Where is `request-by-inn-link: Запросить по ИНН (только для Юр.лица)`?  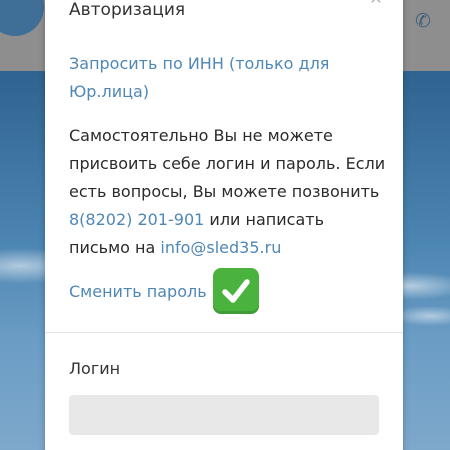 request-by-inn-link: Запросить по ИНН (только для Юр.лица) is located at coordinates (219, 78).